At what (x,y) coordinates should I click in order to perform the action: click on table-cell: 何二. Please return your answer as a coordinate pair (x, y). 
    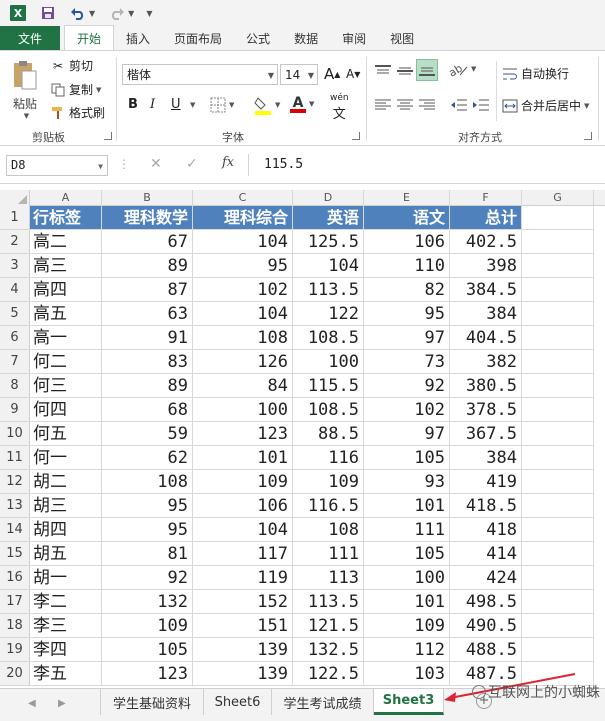
    Looking at the image, I should click on (66, 362).